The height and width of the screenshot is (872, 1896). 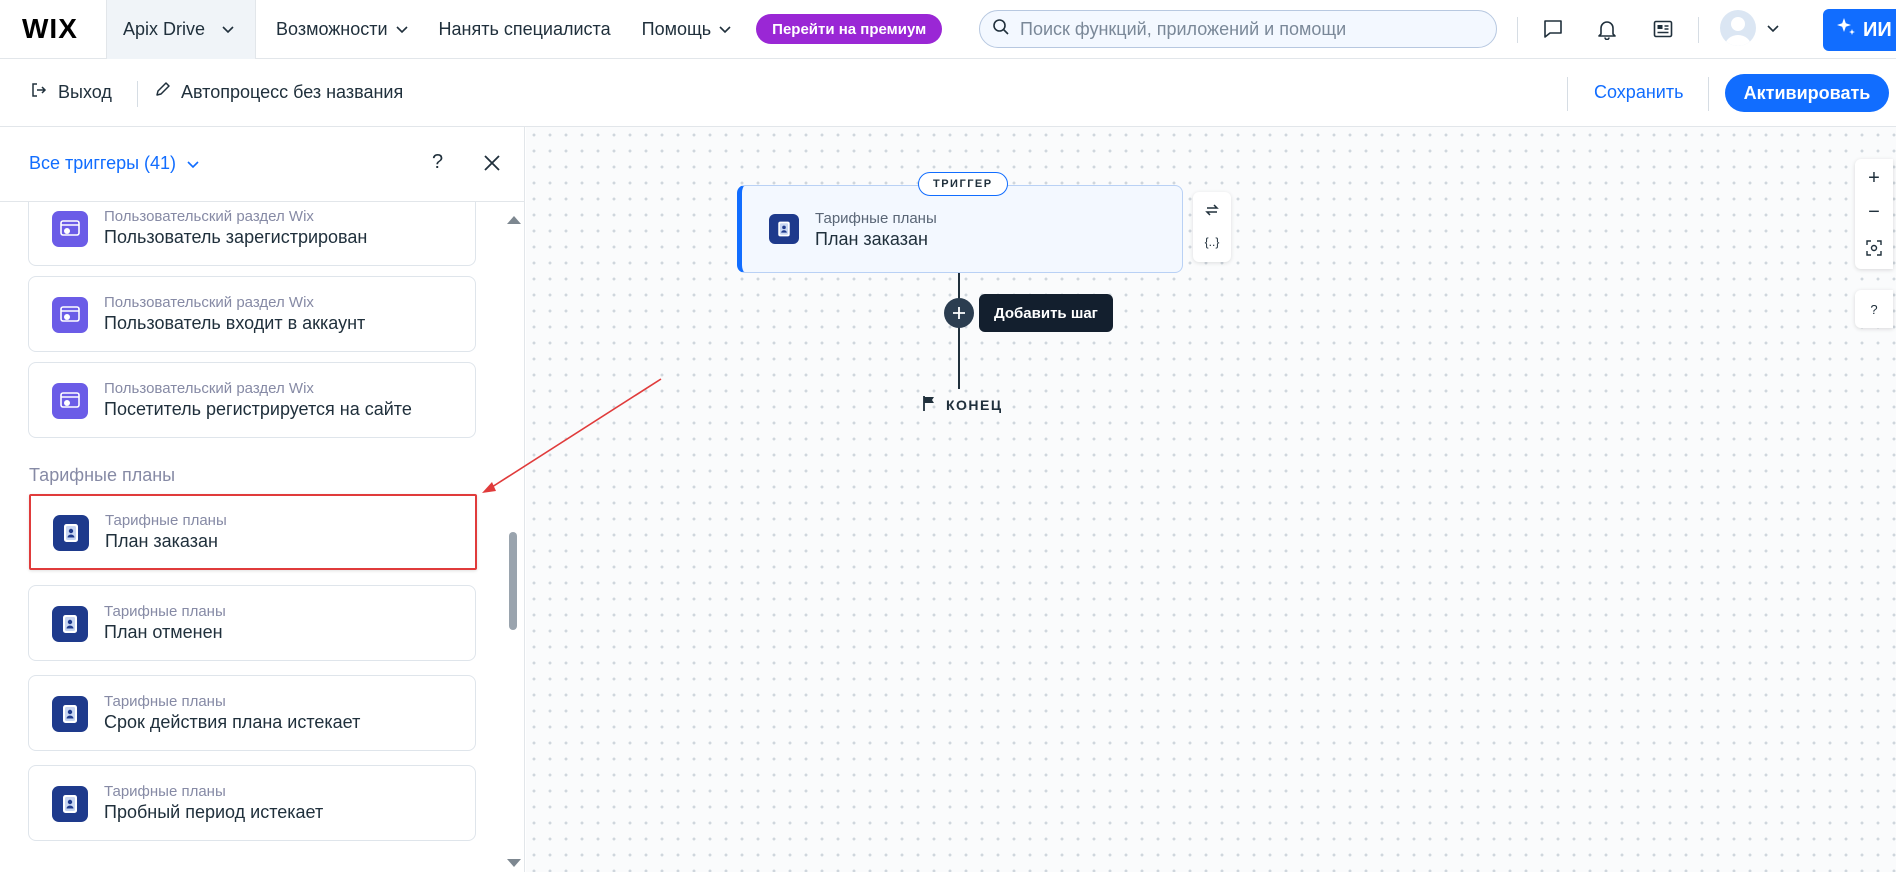 What do you see at coordinates (514, 863) in the screenshot?
I see `scroll-down-arrow` at bounding box center [514, 863].